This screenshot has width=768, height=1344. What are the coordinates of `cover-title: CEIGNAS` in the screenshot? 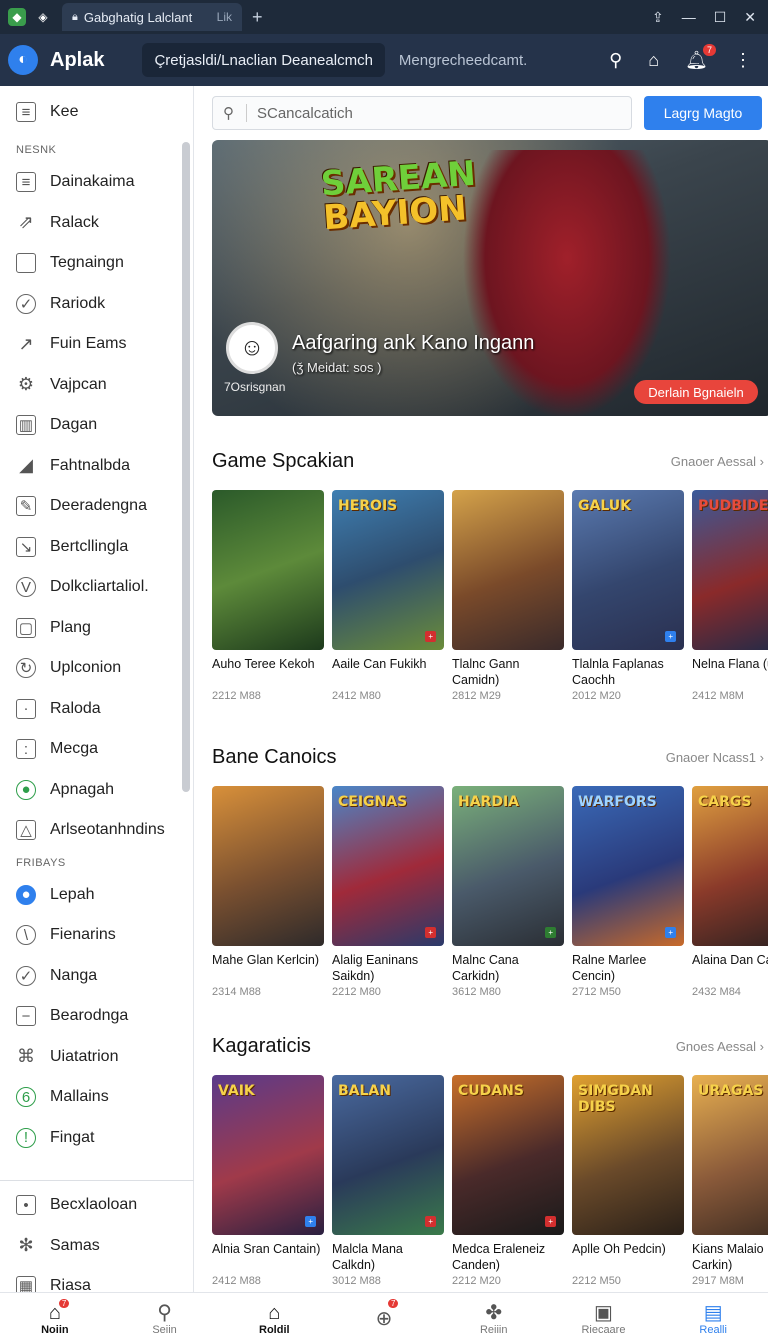 It's located at (373, 802).